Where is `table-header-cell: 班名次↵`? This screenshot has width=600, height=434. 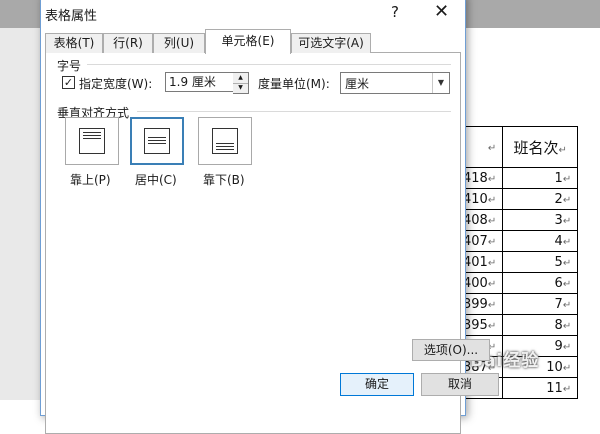
table-header-cell: 班名次↵ is located at coordinates (540, 147).